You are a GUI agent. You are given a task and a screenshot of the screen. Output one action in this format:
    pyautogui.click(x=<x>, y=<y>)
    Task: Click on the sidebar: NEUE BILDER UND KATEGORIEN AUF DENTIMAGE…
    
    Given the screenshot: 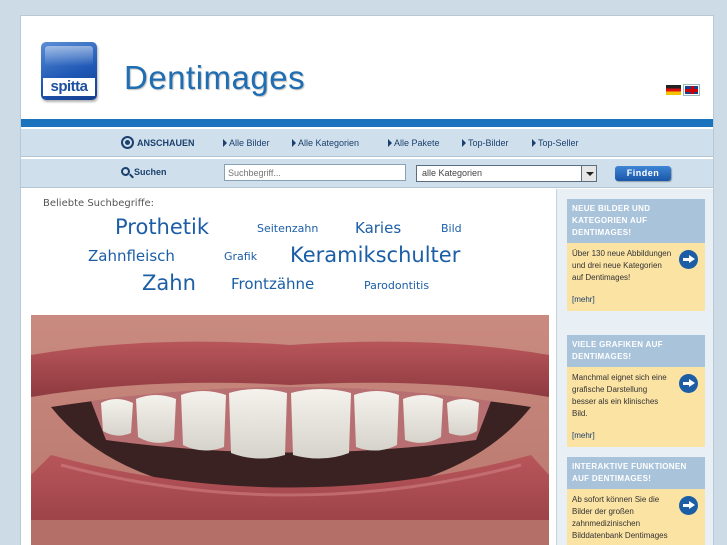 What is the action you would take?
    pyautogui.click(x=634, y=367)
    